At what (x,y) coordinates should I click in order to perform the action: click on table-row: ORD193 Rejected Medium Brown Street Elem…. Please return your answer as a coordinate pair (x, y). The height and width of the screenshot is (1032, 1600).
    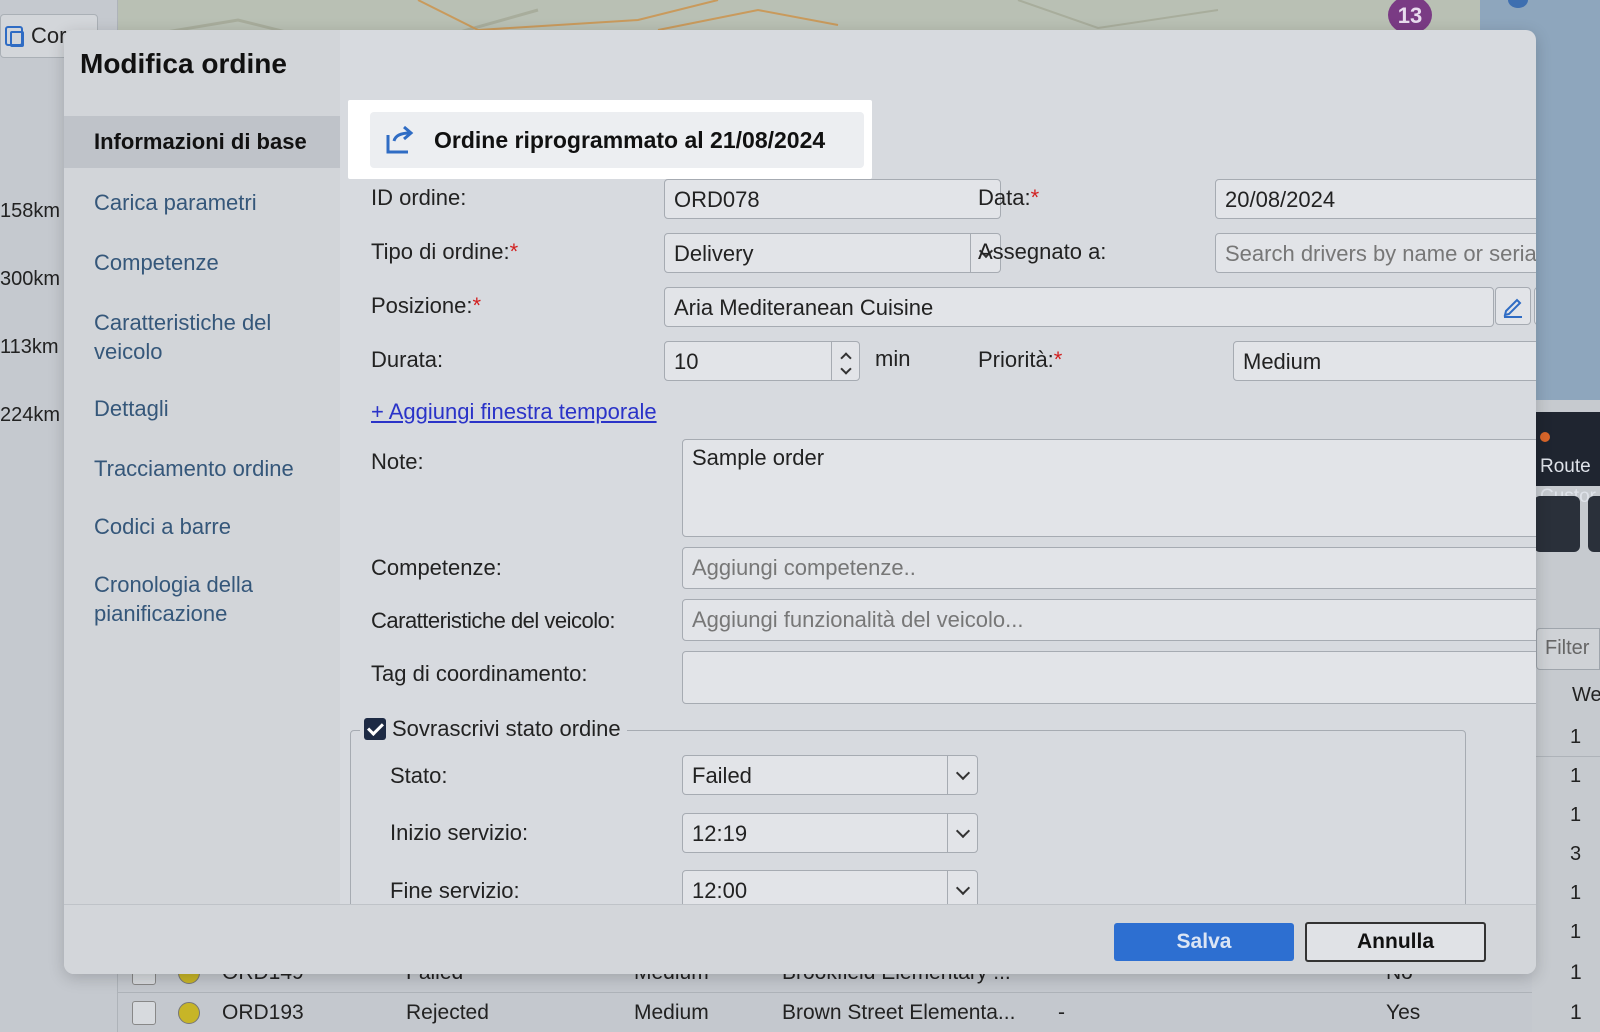
    Looking at the image, I should click on (850, 1012).